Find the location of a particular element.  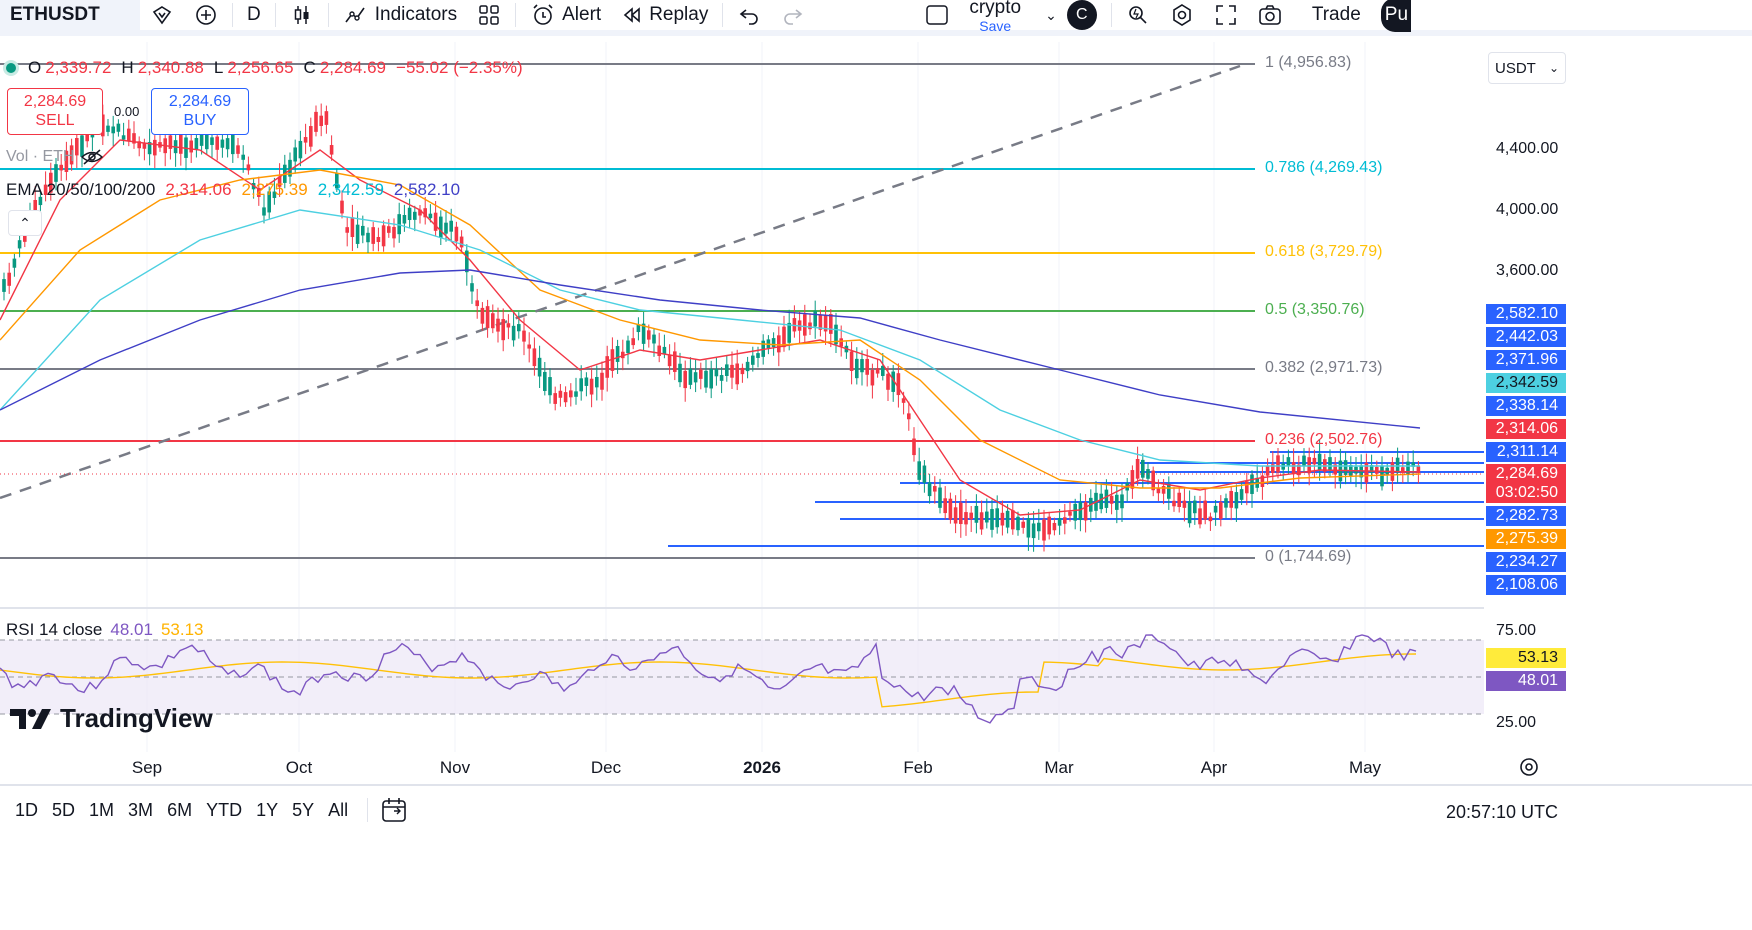

publish-button: Pu is located at coordinates (1395, 16).